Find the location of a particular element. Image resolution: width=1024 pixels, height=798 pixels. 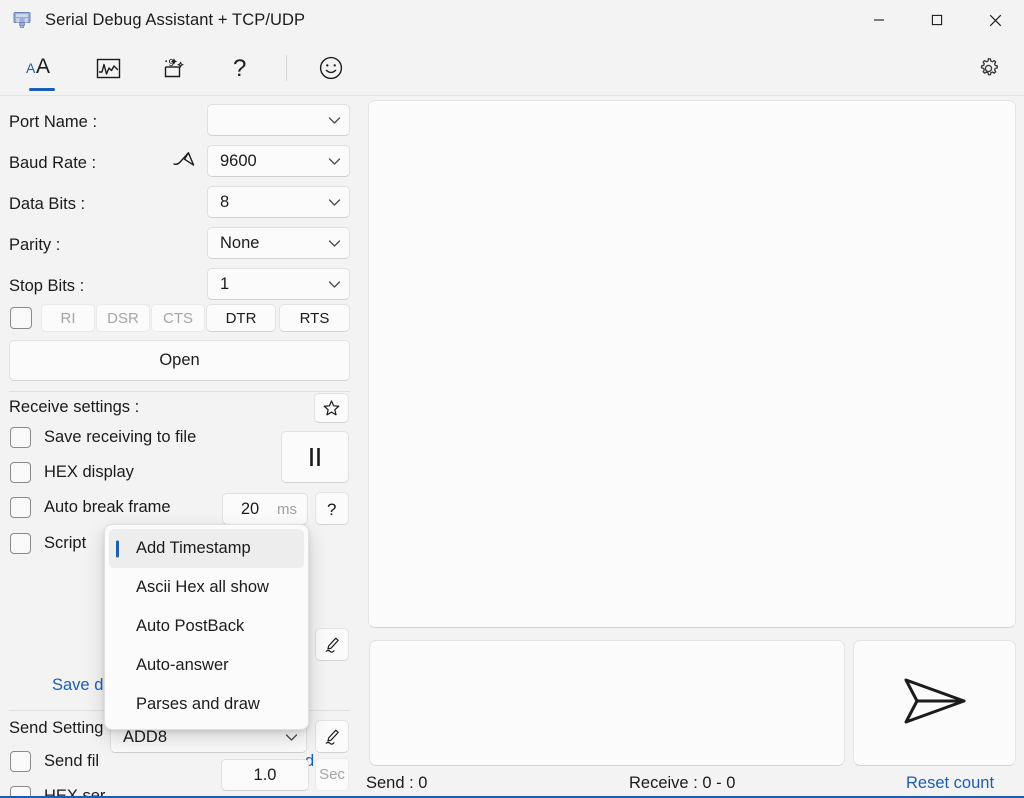

context-menu-item-add-timestamp: Add Timestamp is located at coordinates (206, 548).